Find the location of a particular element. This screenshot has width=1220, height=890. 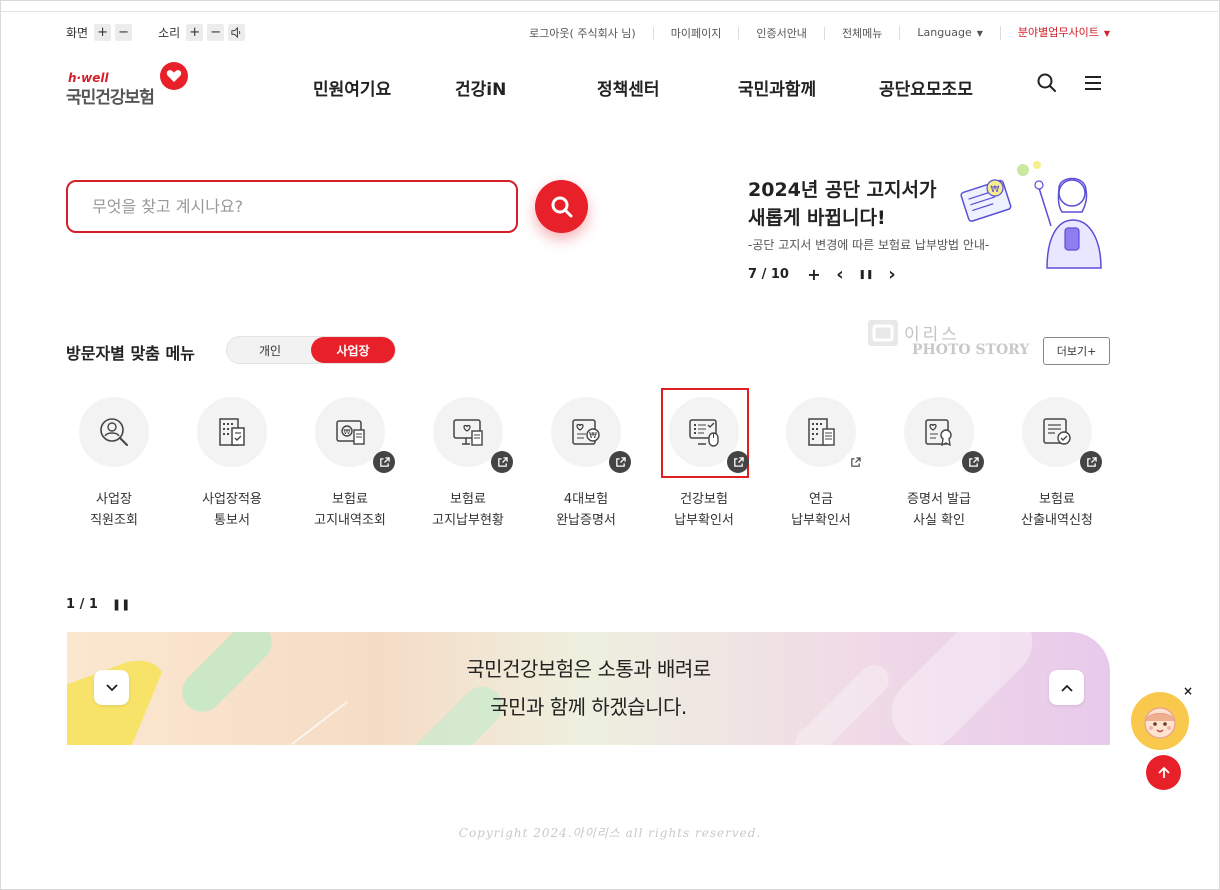

chevron-up-icon is located at coordinates (1066, 688).